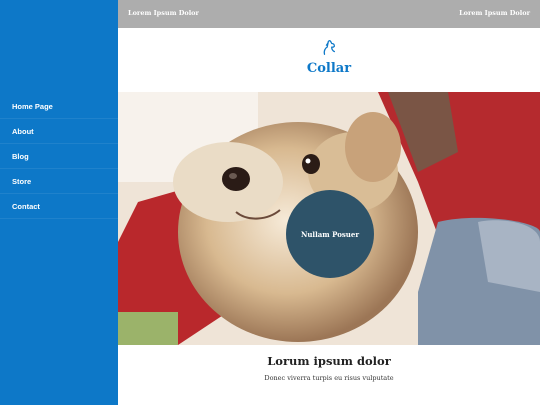 The width and height of the screenshot is (540, 405). I want to click on sidebar-item-about: About, so click(59, 131).